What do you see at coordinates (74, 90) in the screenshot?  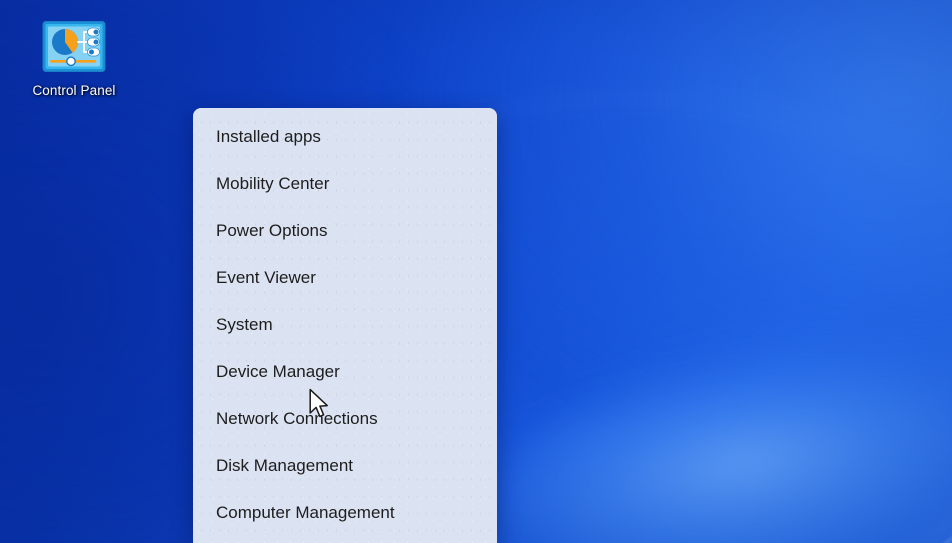 I see `desktop-icon-label: Control Panel` at bounding box center [74, 90].